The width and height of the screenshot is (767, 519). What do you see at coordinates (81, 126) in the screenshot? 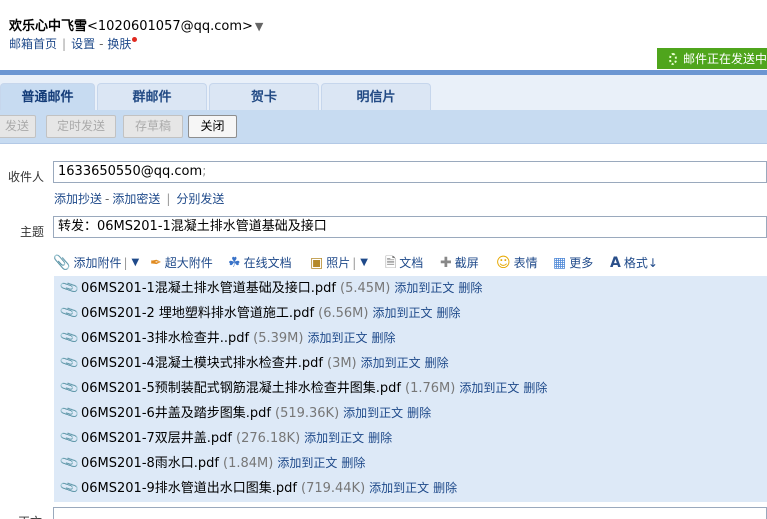
I see `scheduled-send-button: 定时发送` at bounding box center [81, 126].